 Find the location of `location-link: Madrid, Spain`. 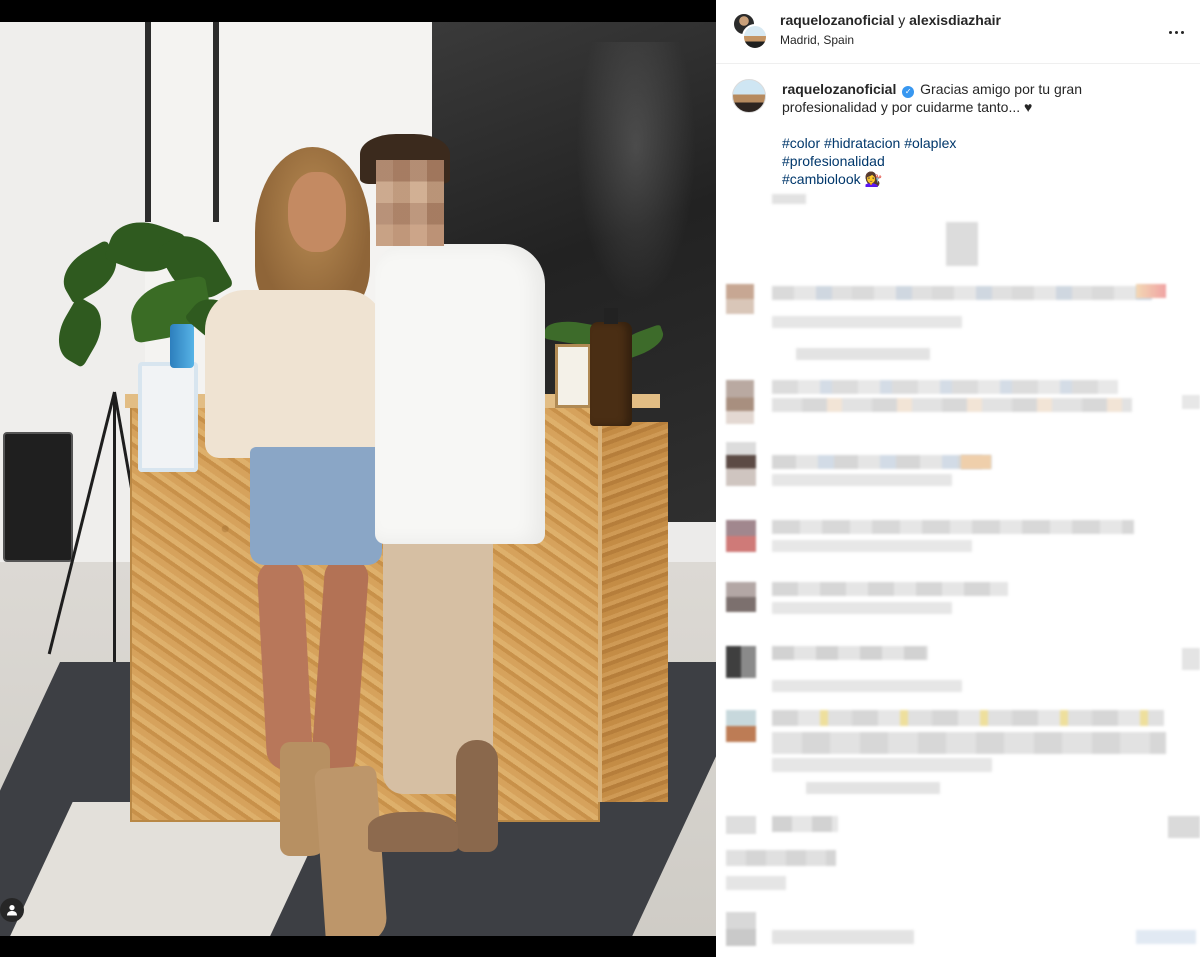

location-link: Madrid, Spain is located at coordinates (817, 40).